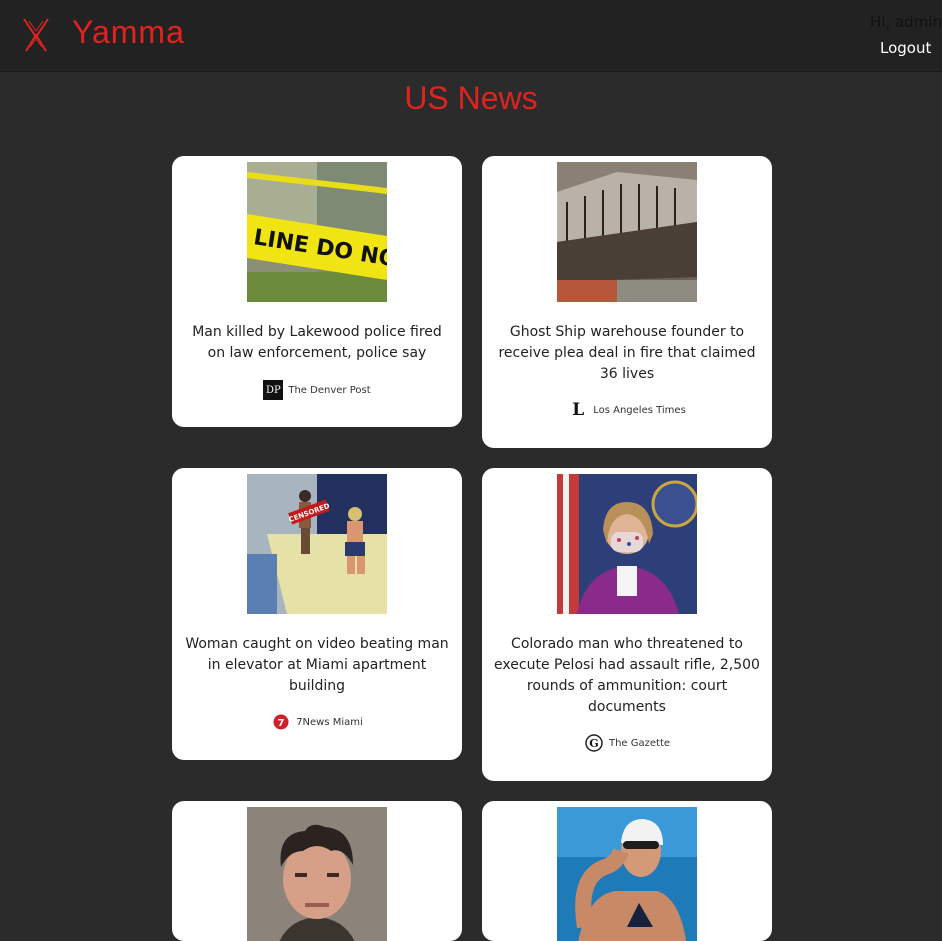  Describe the element at coordinates (639, 410) in the screenshot. I see `source-name: Los Angeles Times` at that location.